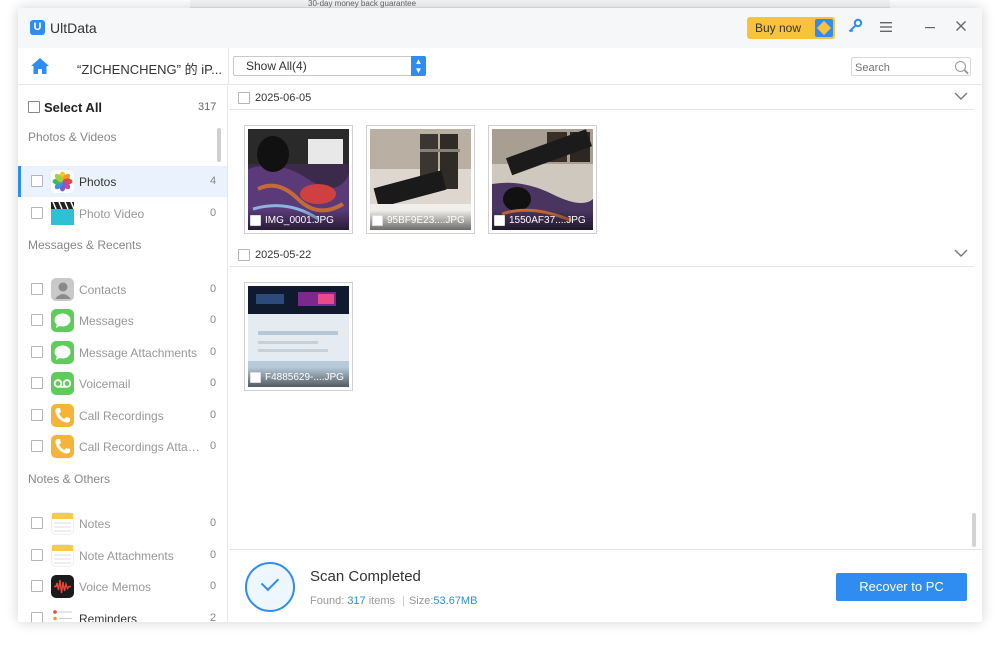 This screenshot has width=1000, height=649. Describe the element at coordinates (108, 617) in the screenshot. I see `sidebar-item-label: Reminders` at that location.